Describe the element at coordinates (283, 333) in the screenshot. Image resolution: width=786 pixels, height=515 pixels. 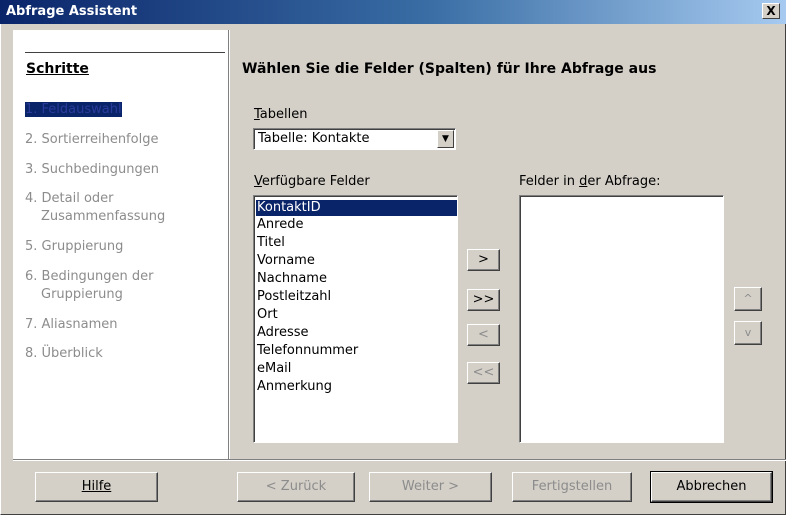
I see `list-item: Adresse` at that location.